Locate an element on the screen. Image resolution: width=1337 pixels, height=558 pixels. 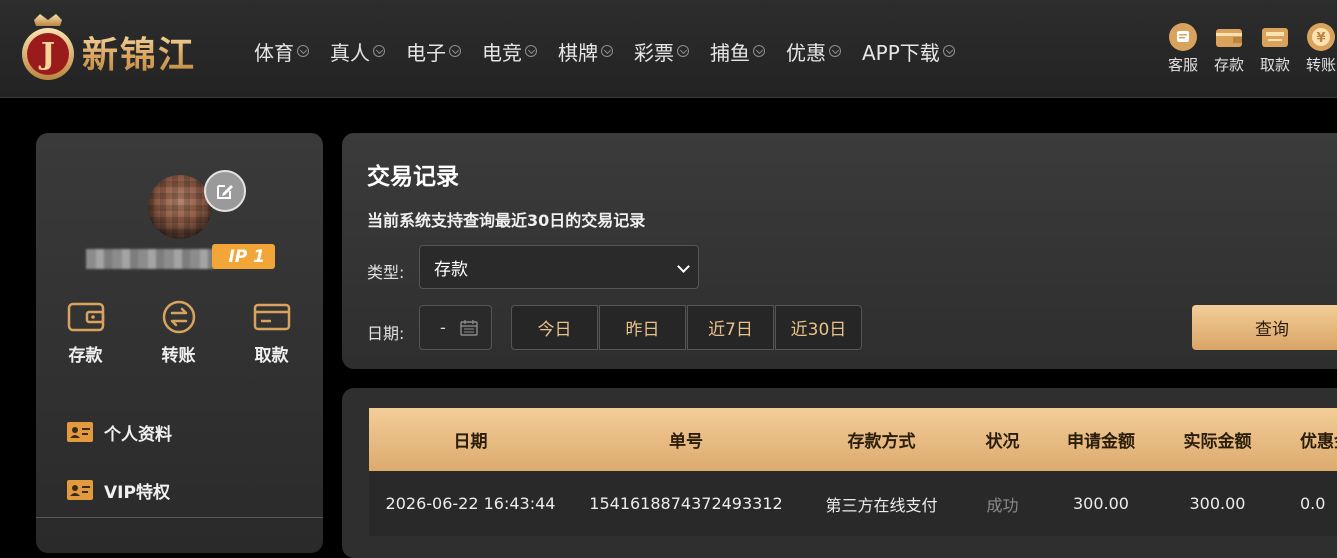
cell-requested: 300.00 is located at coordinates (1101, 503).